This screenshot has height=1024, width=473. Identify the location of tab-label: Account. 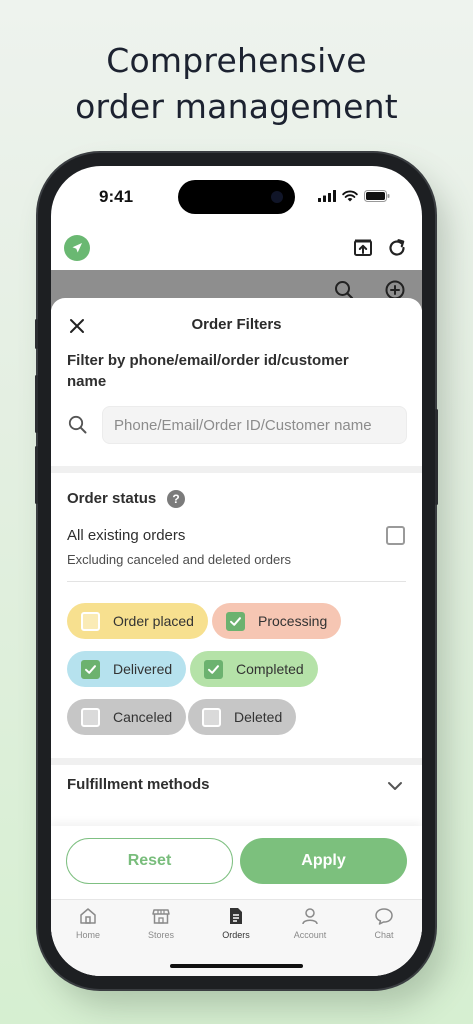
(310, 935).